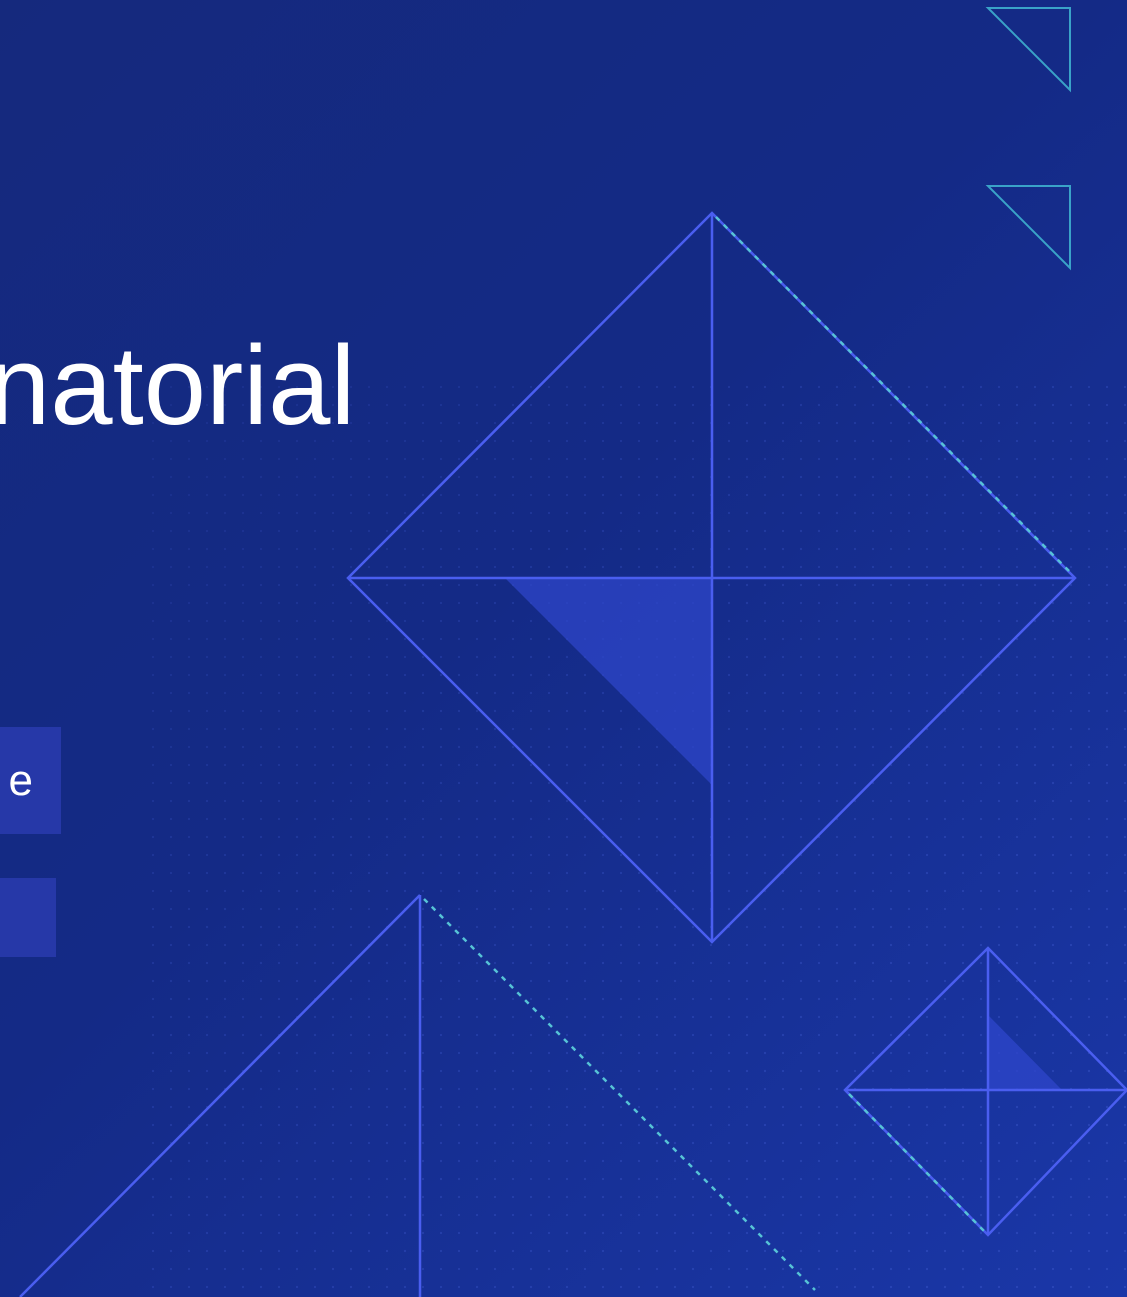 The image size is (1127, 1297). I want to click on label-box-second, so click(28, 917).